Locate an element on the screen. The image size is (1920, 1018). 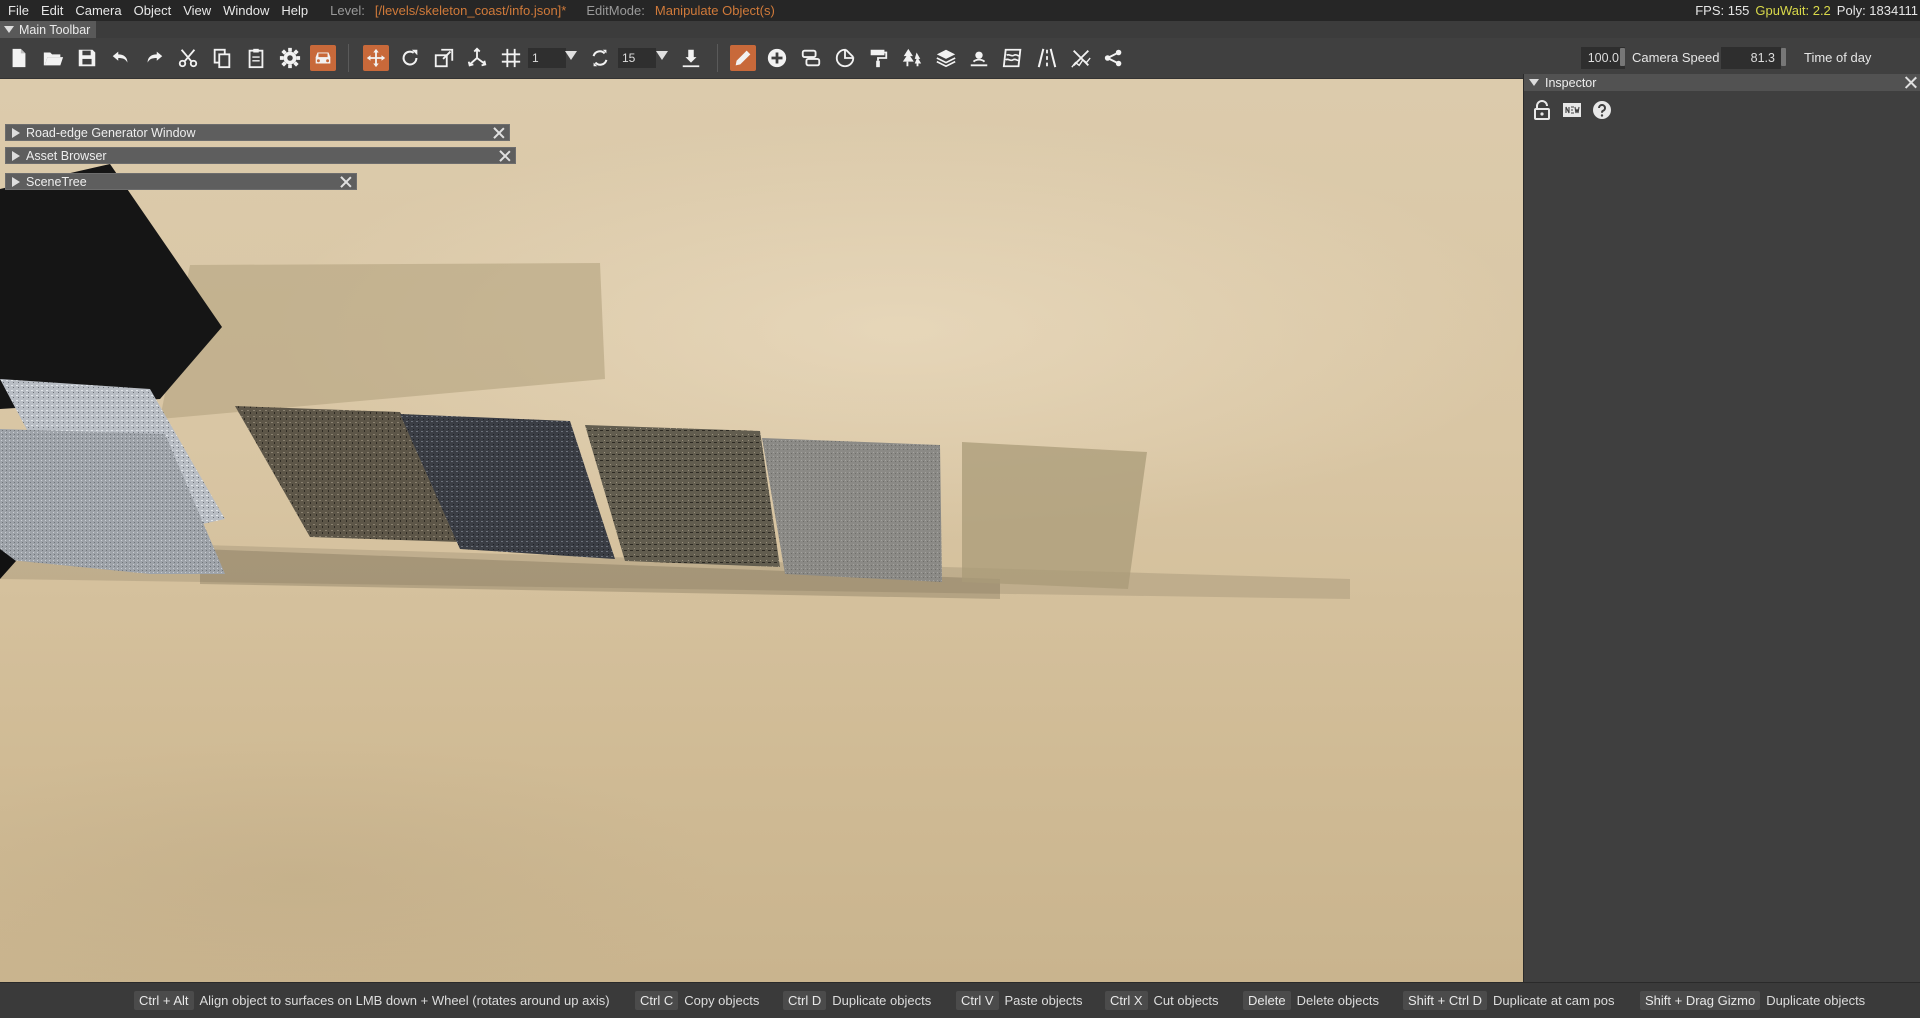
time-of-day-label: Time of day is located at coordinates (1838, 57).